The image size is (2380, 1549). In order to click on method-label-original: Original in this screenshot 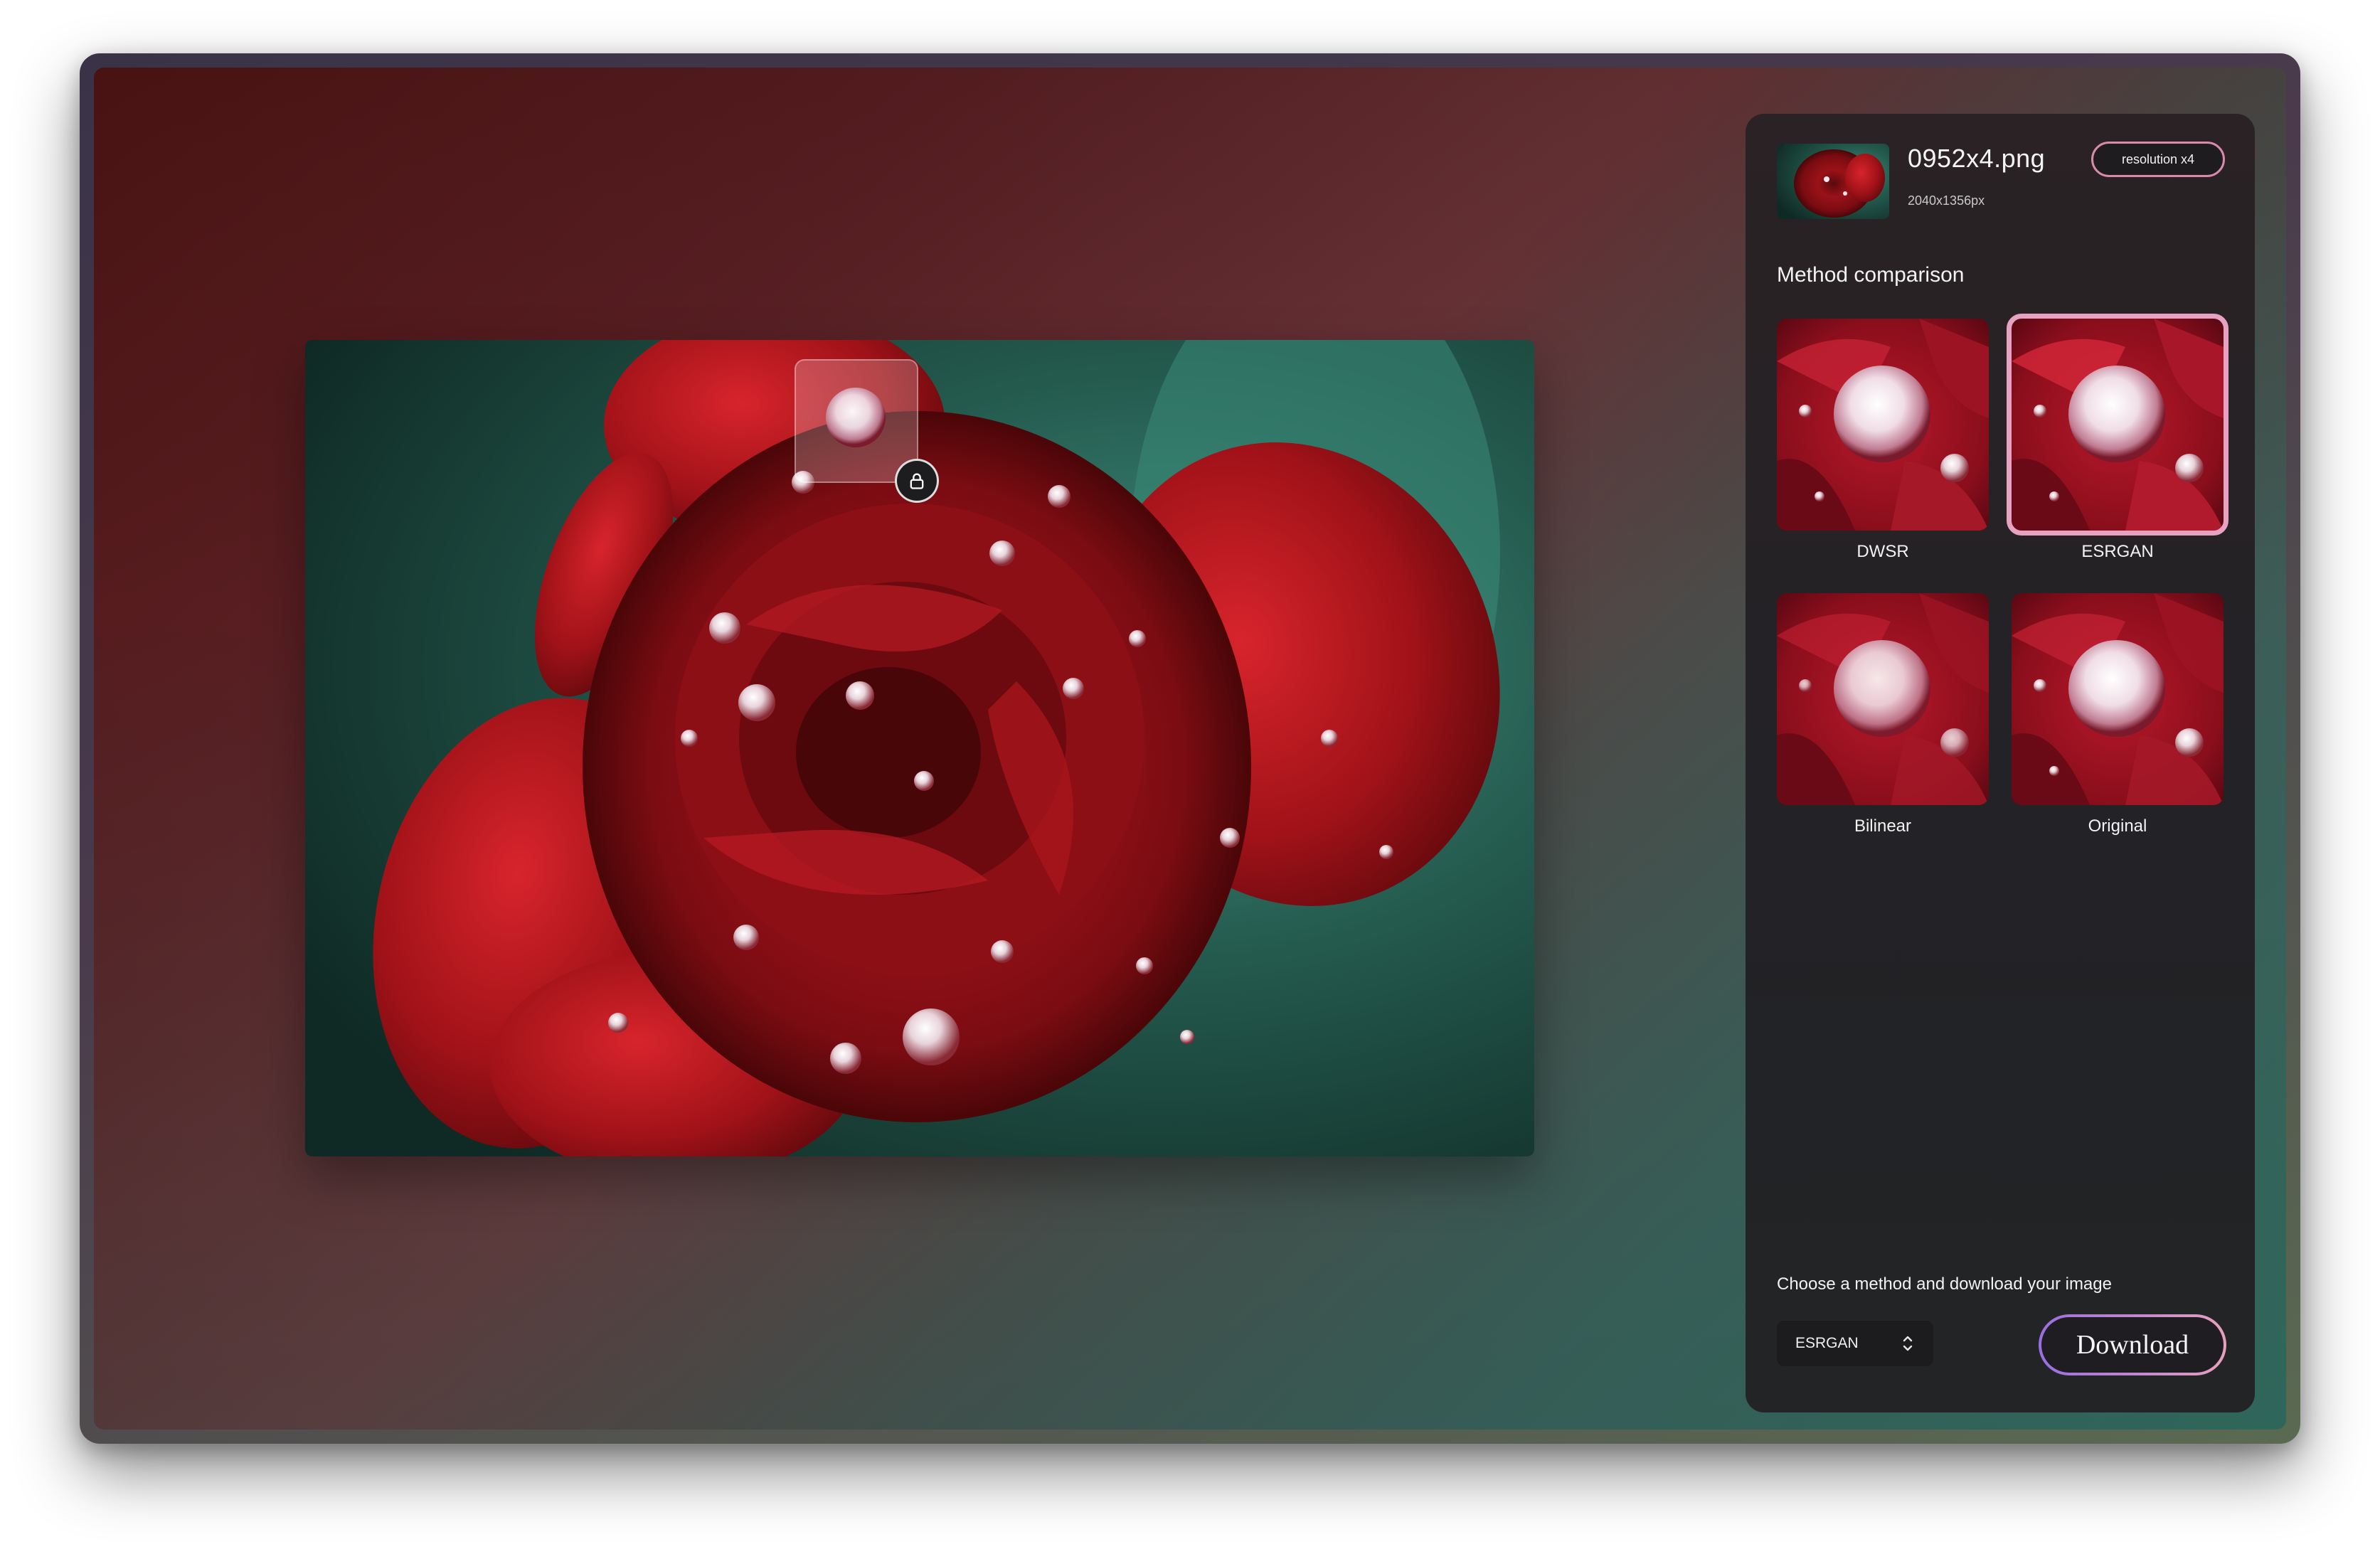, I will do `click(2117, 826)`.